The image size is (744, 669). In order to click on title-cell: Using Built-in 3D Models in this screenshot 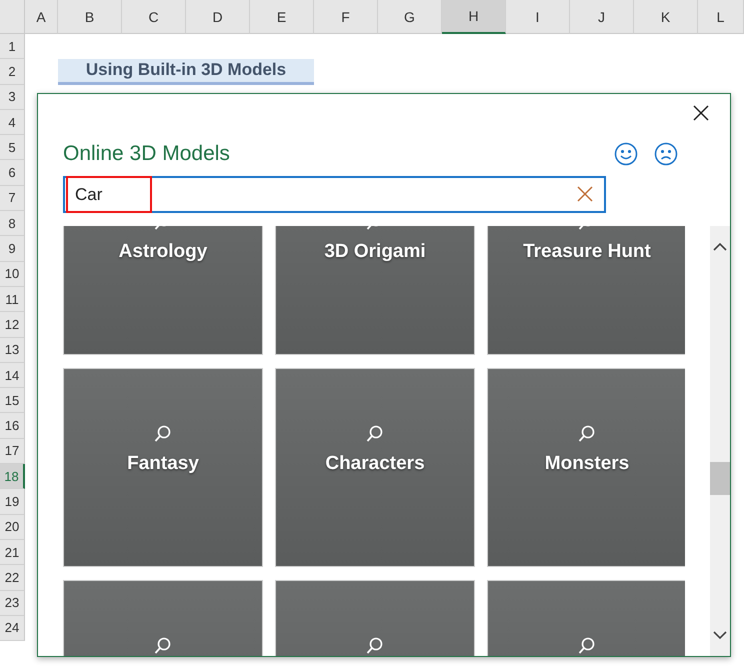, I will do `click(186, 72)`.